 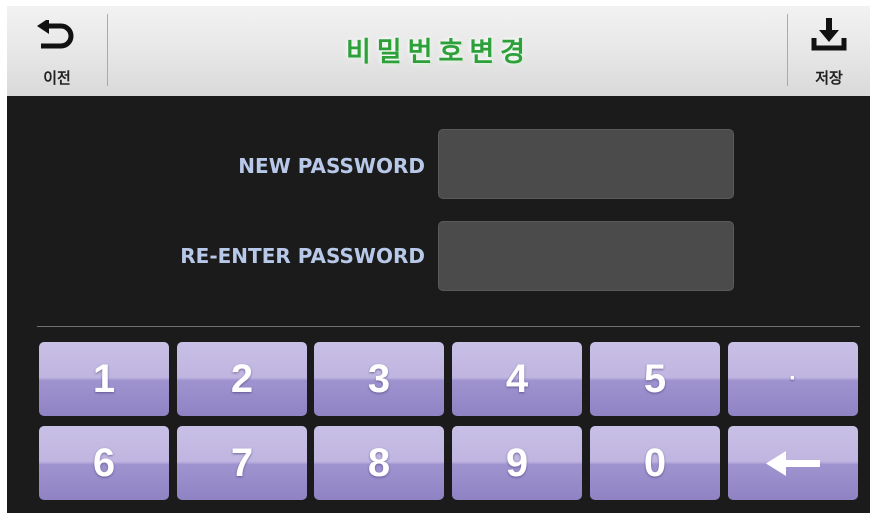 I want to click on key-6: 6, so click(x=104, y=463).